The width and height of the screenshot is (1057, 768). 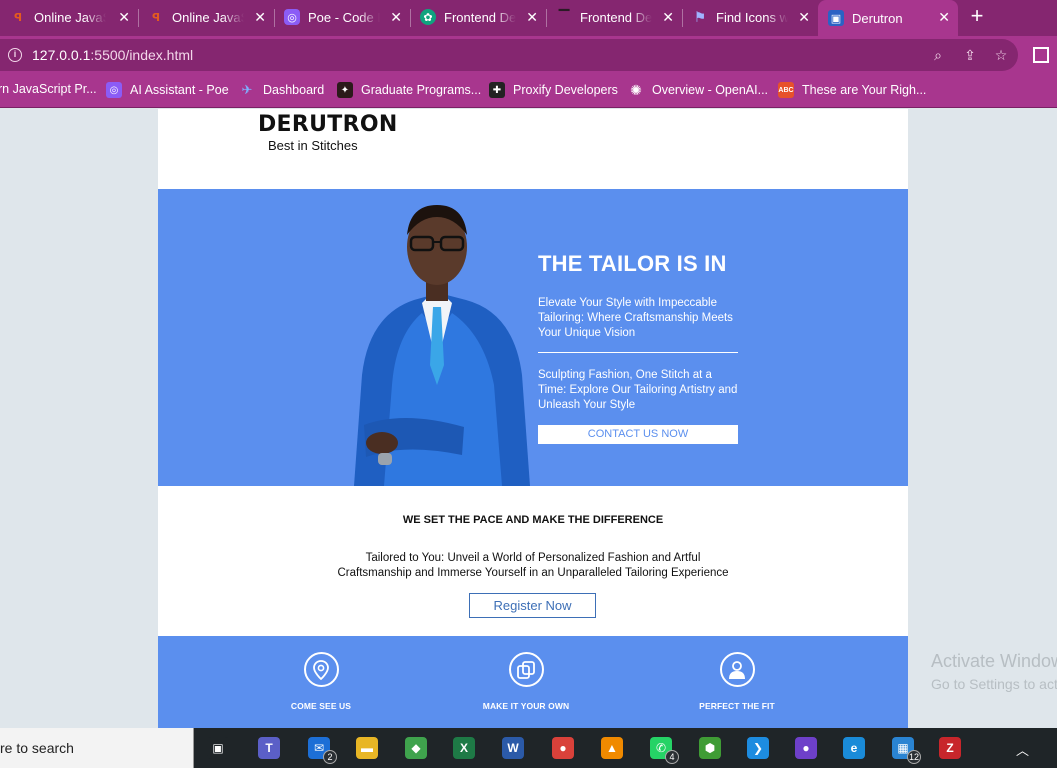 I want to click on feature-label: COME SEE US, so click(x=321, y=706).